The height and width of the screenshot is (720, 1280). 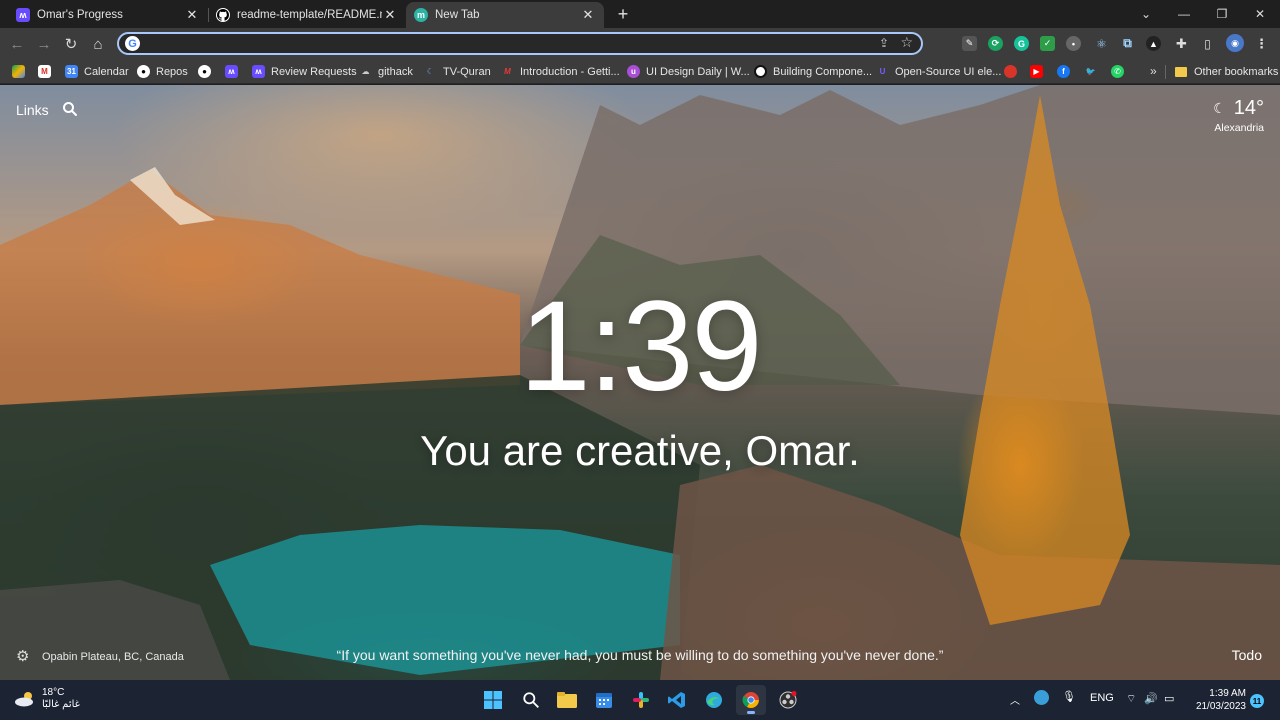 What do you see at coordinates (1261, 43) in the screenshot?
I see `menu-kebab-icon: ⋮` at bounding box center [1261, 43].